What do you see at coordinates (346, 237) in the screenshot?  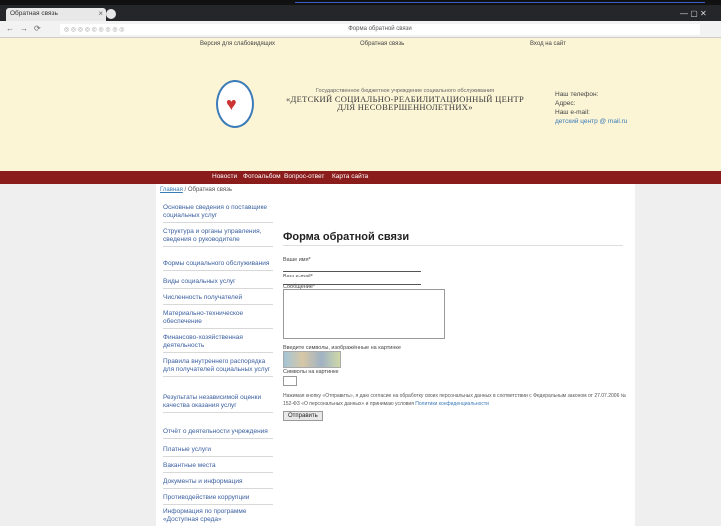 I see `page-title: Форма обратной связи` at bounding box center [346, 237].